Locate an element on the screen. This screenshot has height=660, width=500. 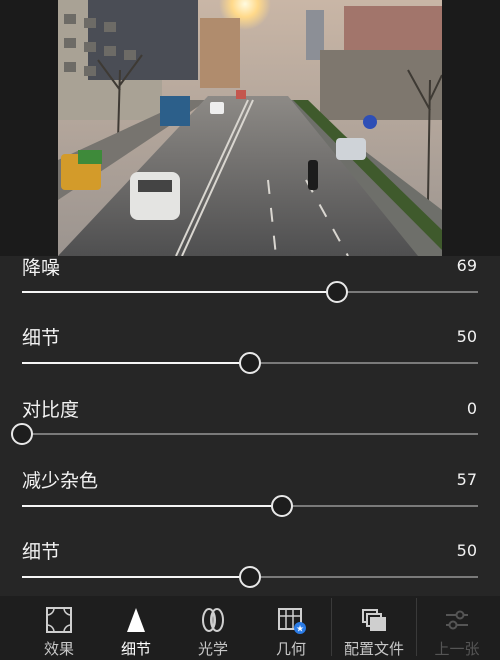
tool-bar: 效果 细节 光学 ★ 几何 配置文件 上一张 is located at coordinates (250, 628).